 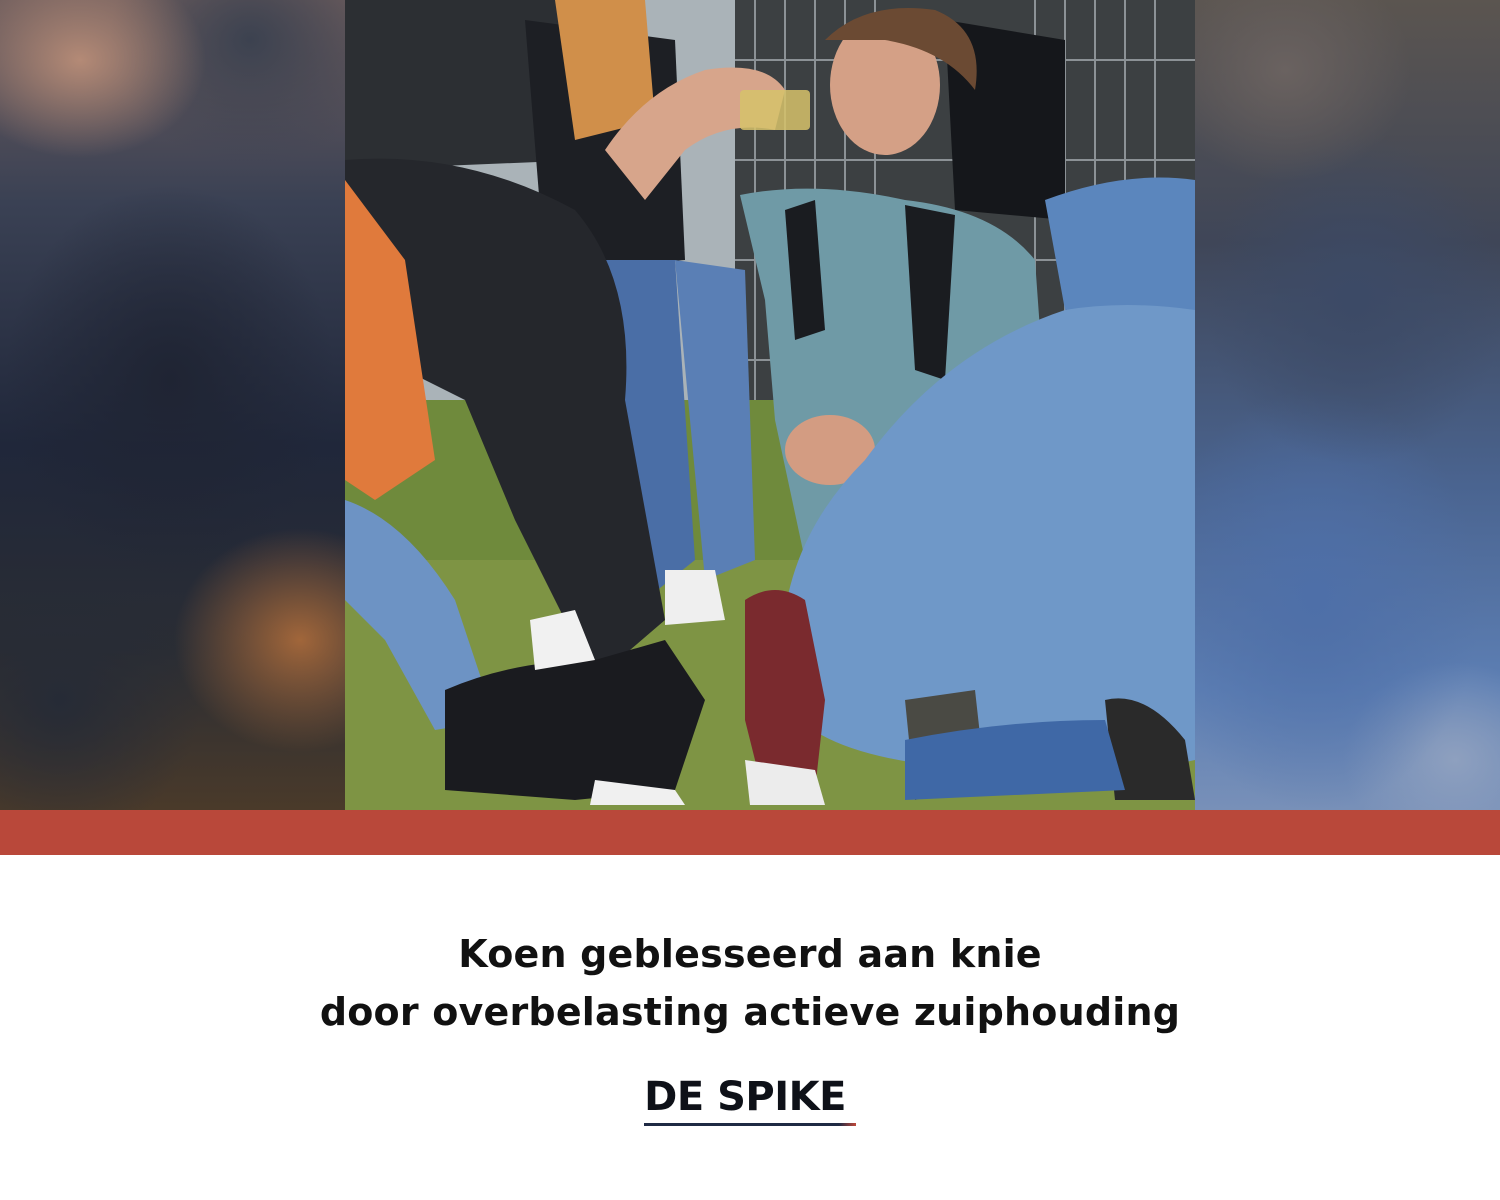 I want to click on brand-wordmark: DE SPIKE, so click(x=750, y=1100).